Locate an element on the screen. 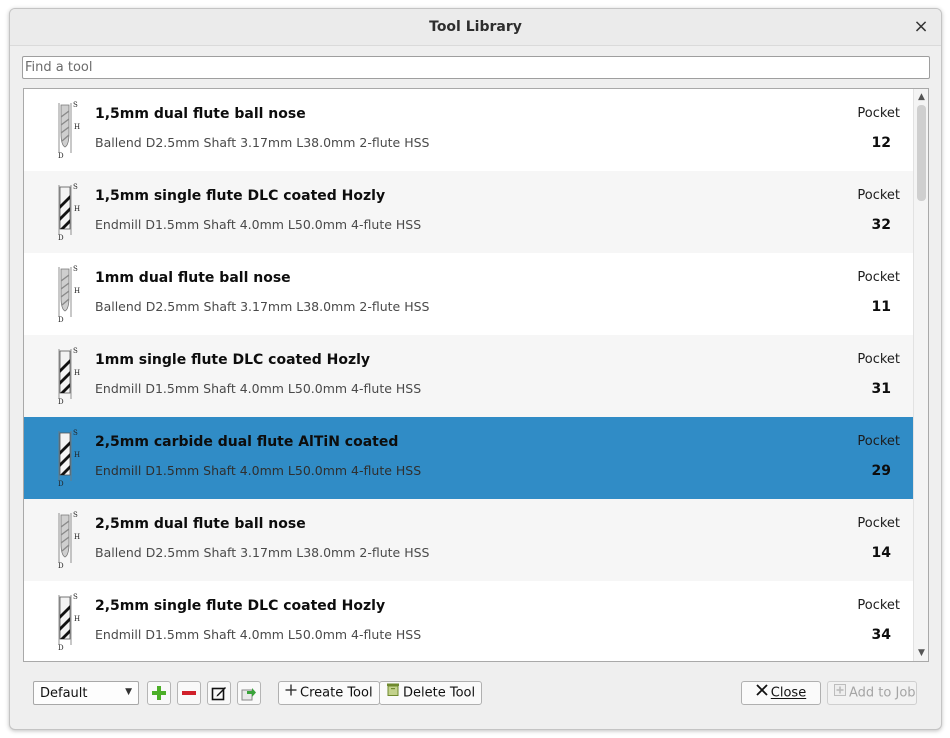 This screenshot has width=950, height=738. delete-tool-button: Delete Tool is located at coordinates (431, 693).